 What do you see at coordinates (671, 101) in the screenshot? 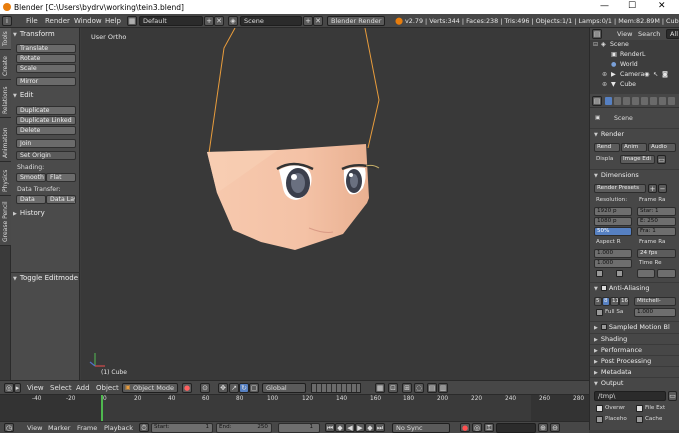
I see `data-tab-icon` at bounding box center [671, 101].